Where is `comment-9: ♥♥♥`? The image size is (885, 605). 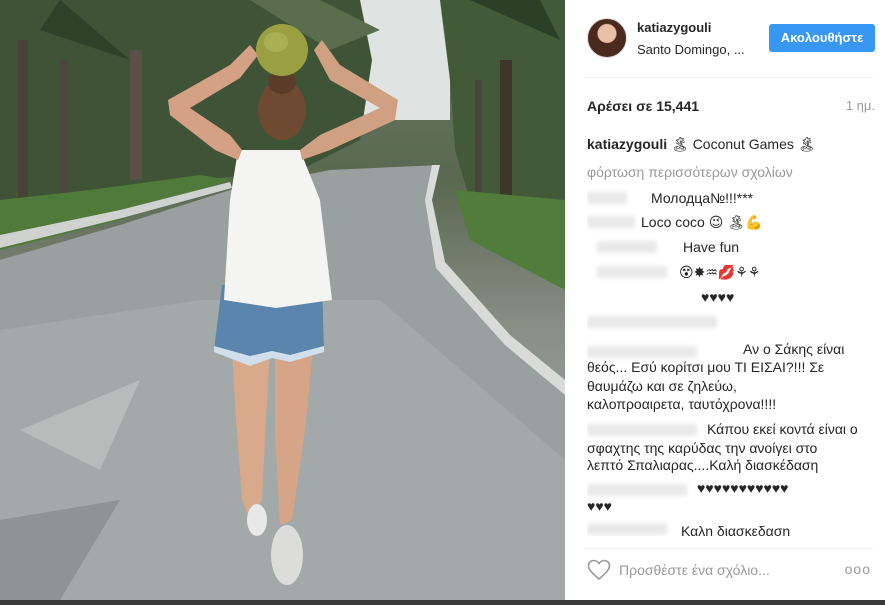 comment-9: ♥♥♥ is located at coordinates (599, 506).